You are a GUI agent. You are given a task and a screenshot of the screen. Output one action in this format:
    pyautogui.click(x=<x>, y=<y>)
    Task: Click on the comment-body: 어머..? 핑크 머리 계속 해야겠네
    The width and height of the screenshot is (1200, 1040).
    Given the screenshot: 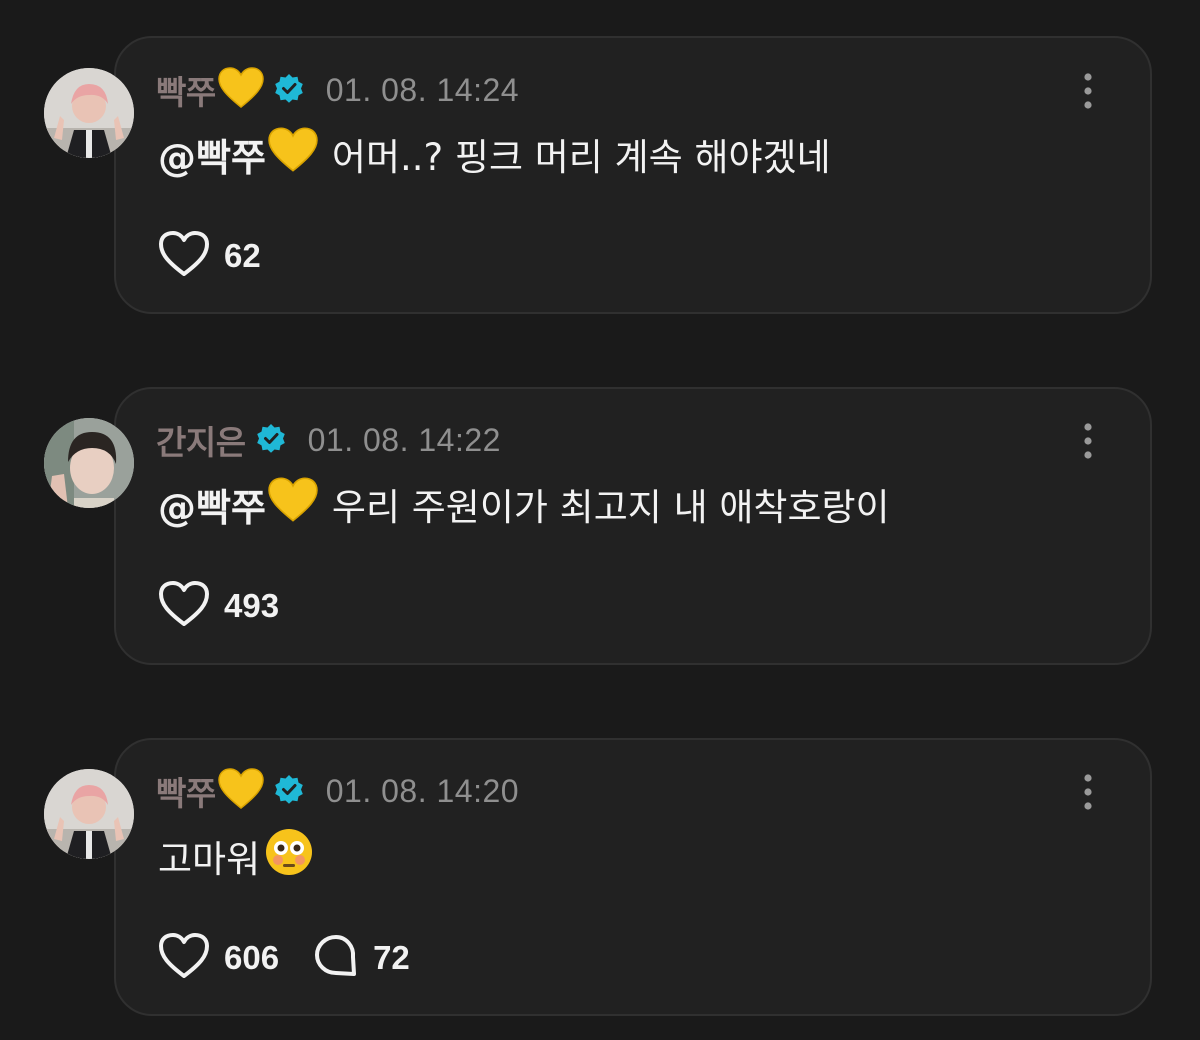 What is the action you would take?
    pyautogui.click(x=581, y=157)
    